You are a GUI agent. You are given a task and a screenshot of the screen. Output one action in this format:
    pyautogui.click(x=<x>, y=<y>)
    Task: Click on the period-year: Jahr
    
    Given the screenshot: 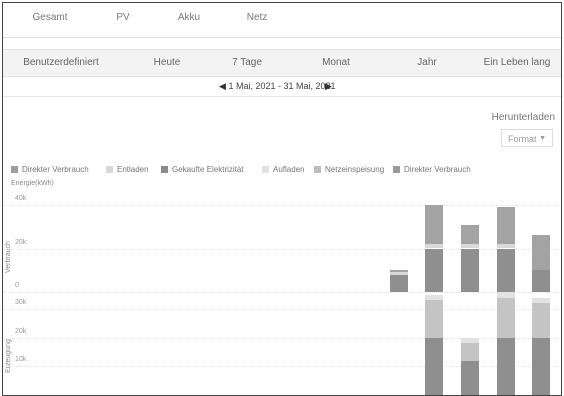 What is the action you would take?
    pyautogui.click(x=427, y=63)
    